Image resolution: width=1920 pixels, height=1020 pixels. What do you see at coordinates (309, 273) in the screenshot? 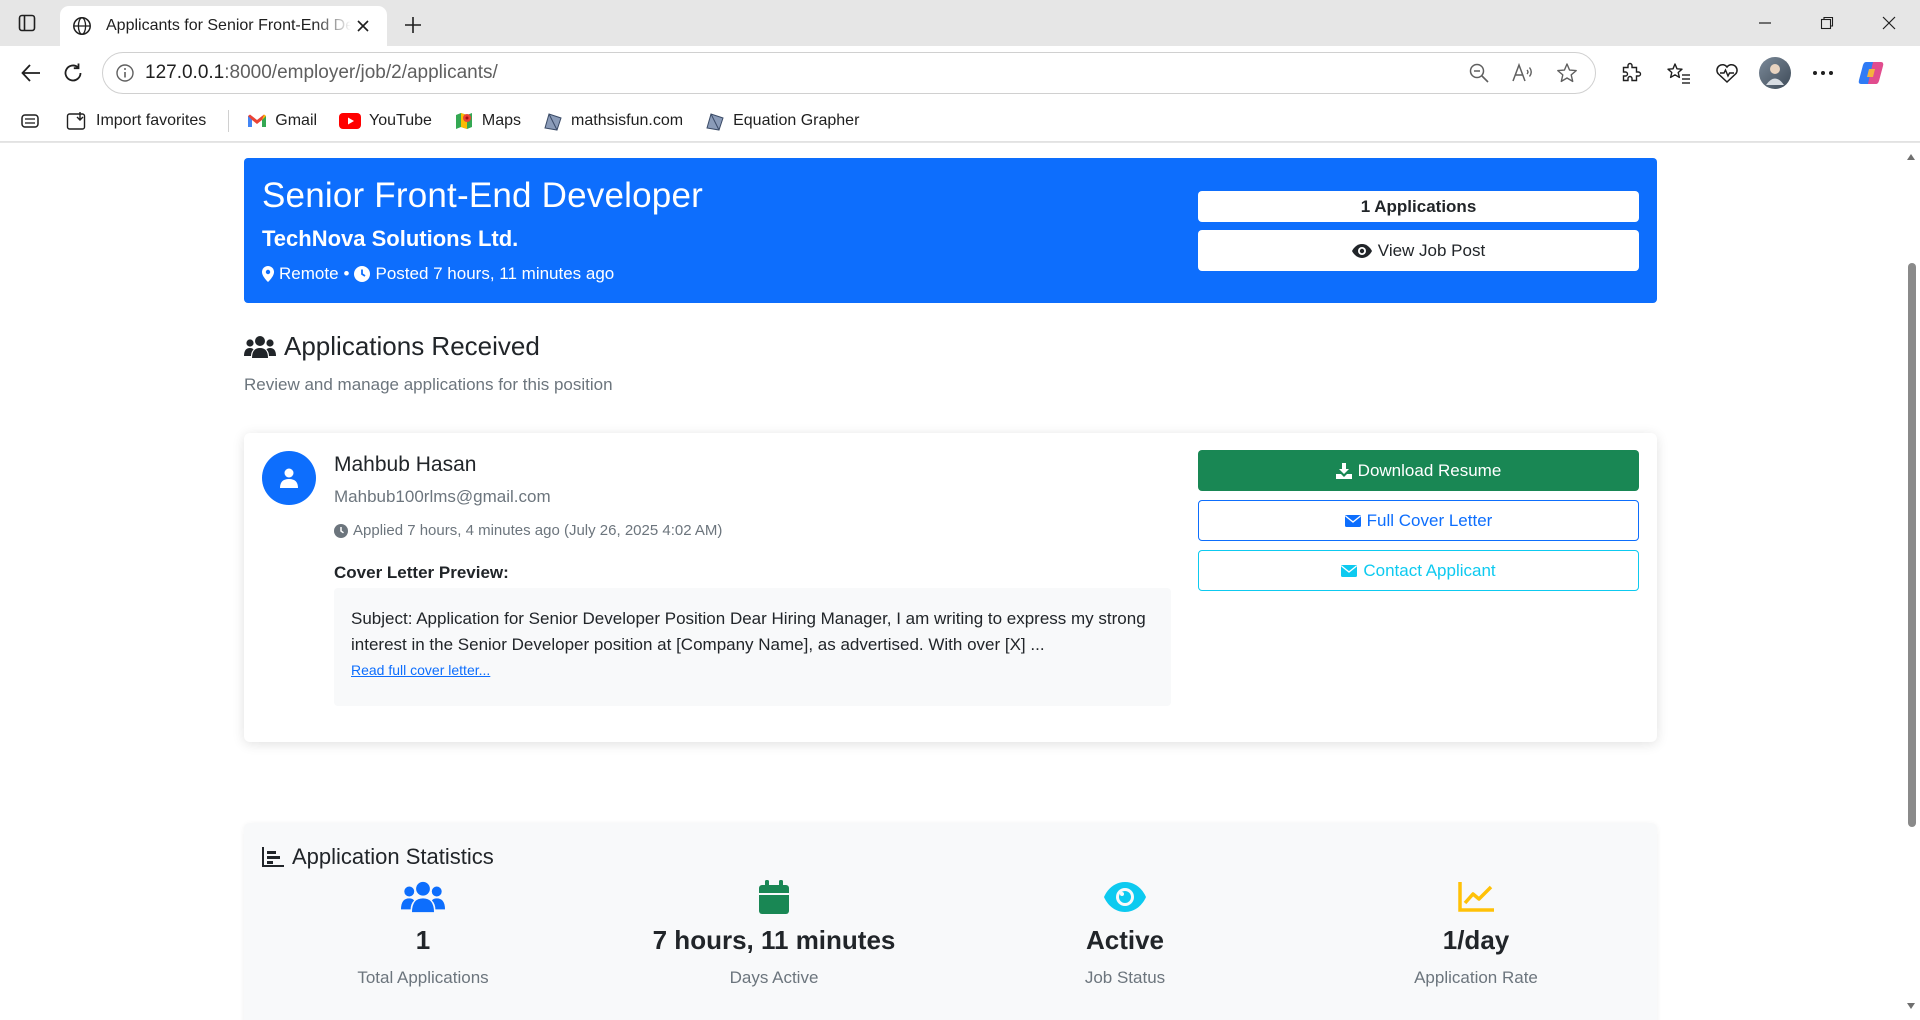
I see `job-location: Remote` at bounding box center [309, 273].